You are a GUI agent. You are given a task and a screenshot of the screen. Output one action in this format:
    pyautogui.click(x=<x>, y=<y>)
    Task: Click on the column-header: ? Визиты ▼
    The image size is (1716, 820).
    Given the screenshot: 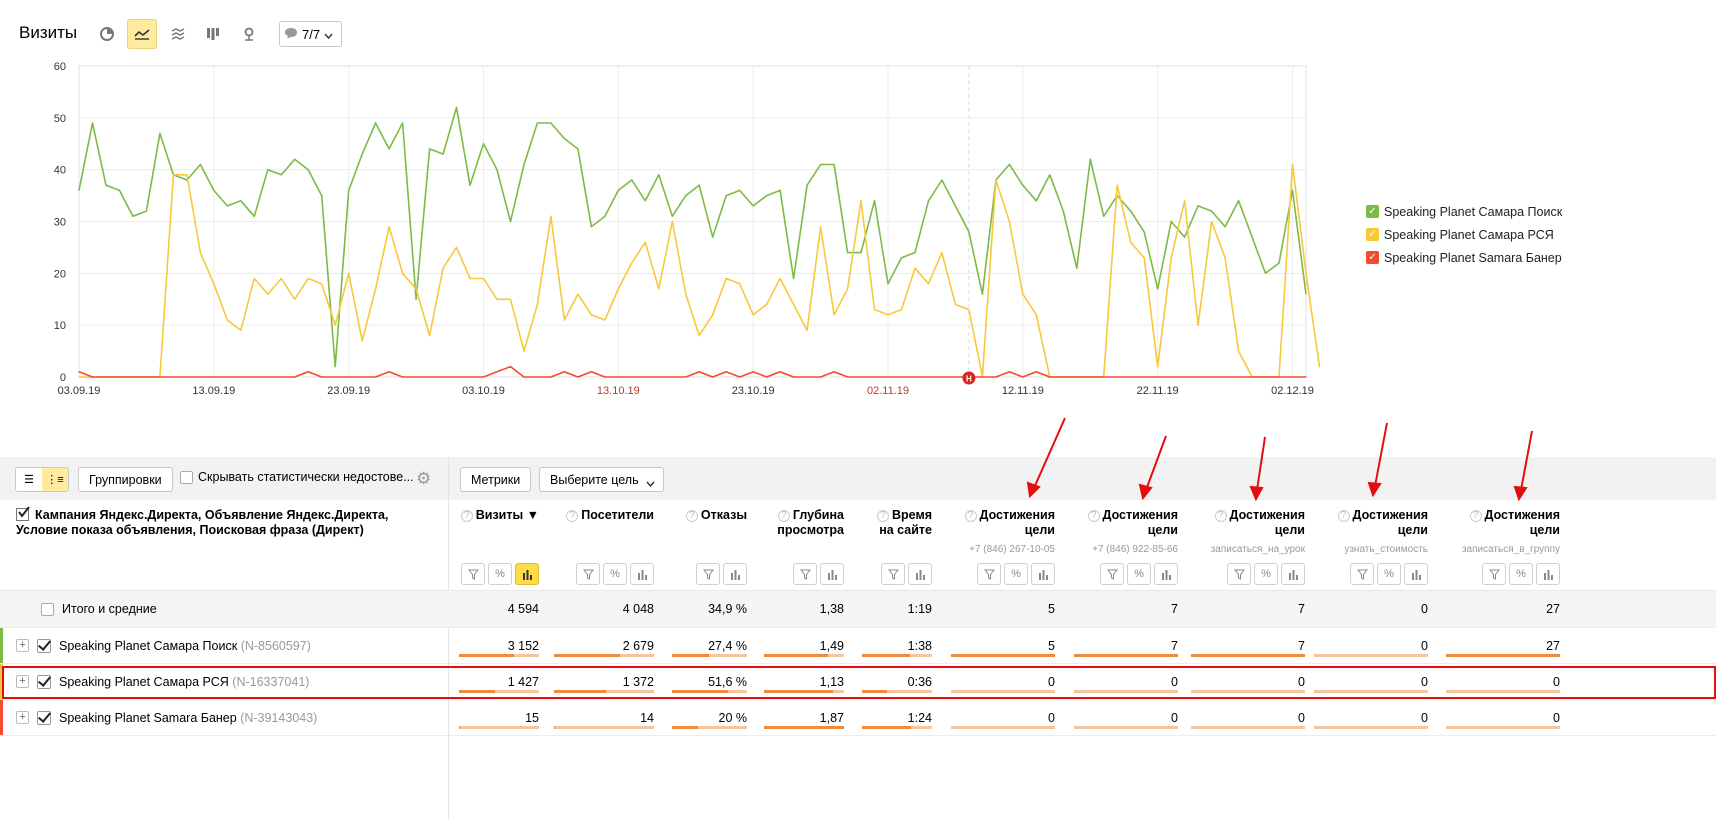 What is the action you would take?
    pyautogui.click(x=499, y=515)
    